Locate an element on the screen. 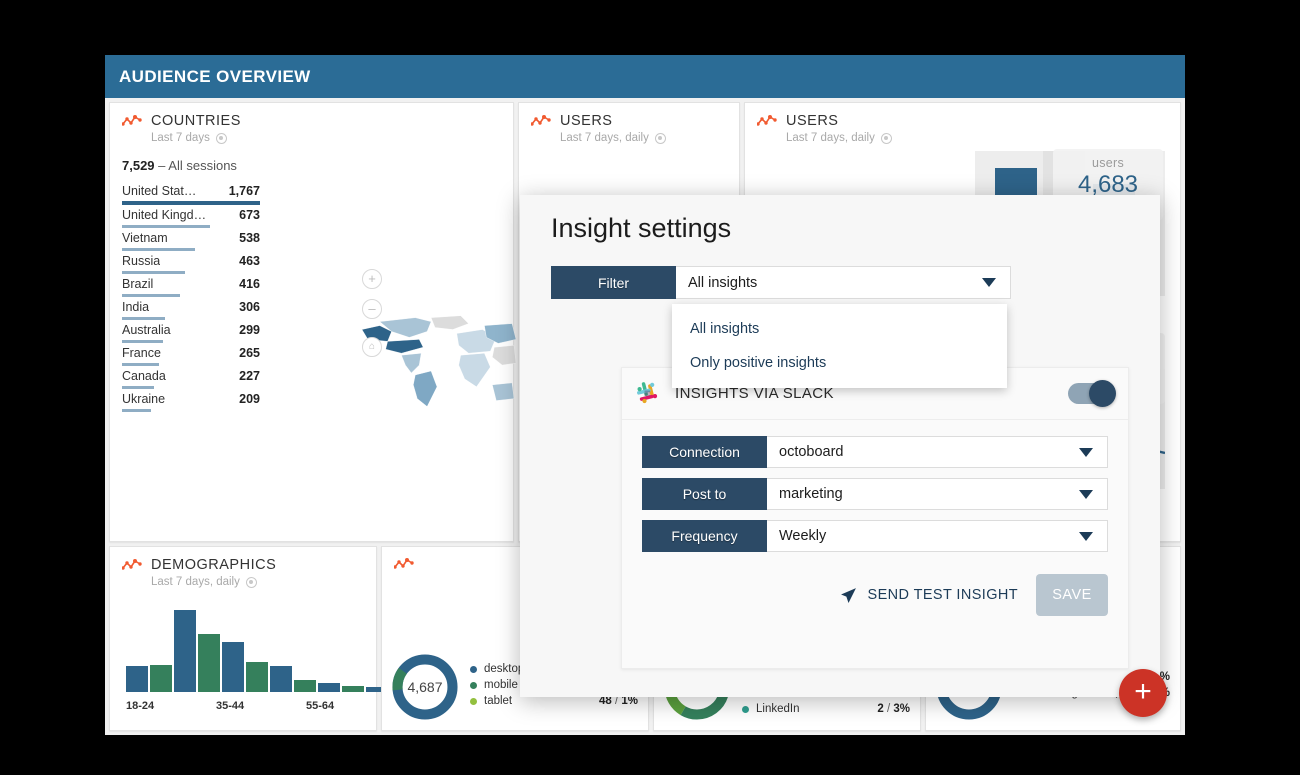 The width and height of the screenshot is (1300, 775). filter-field-row: Filter All insights is located at coordinates (781, 282).